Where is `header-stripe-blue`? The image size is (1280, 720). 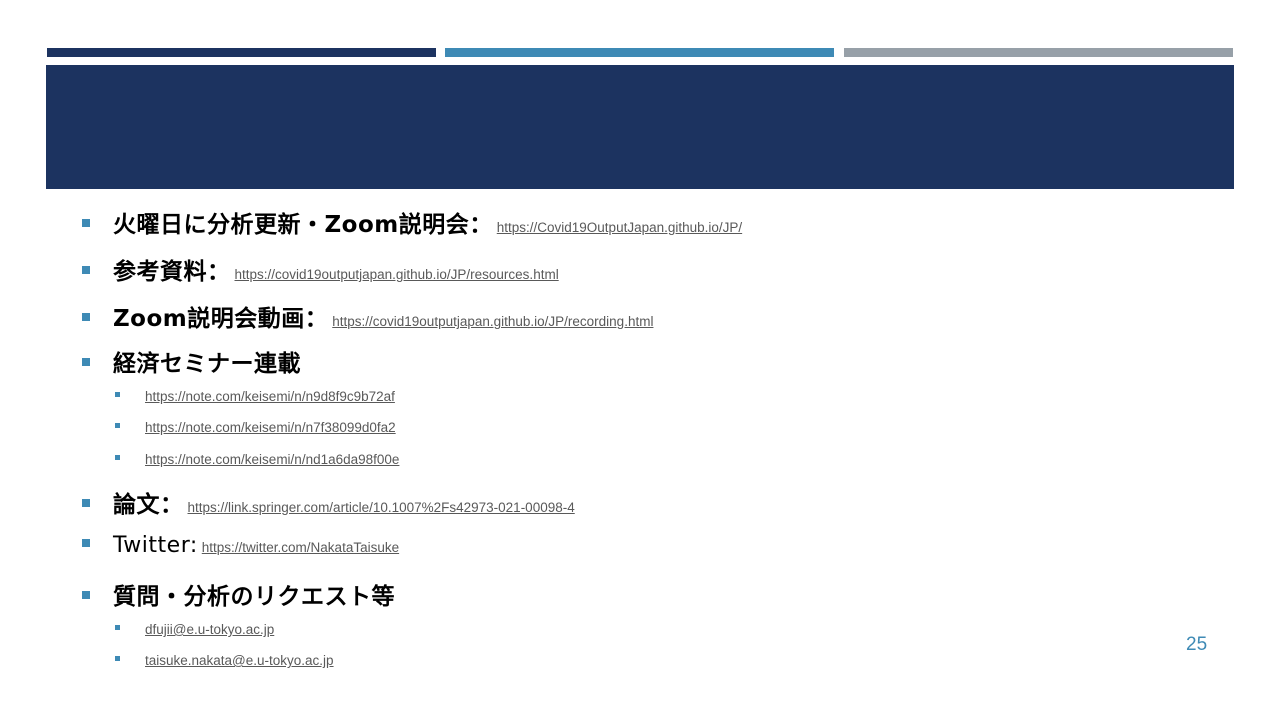 header-stripe-blue is located at coordinates (639, 52).